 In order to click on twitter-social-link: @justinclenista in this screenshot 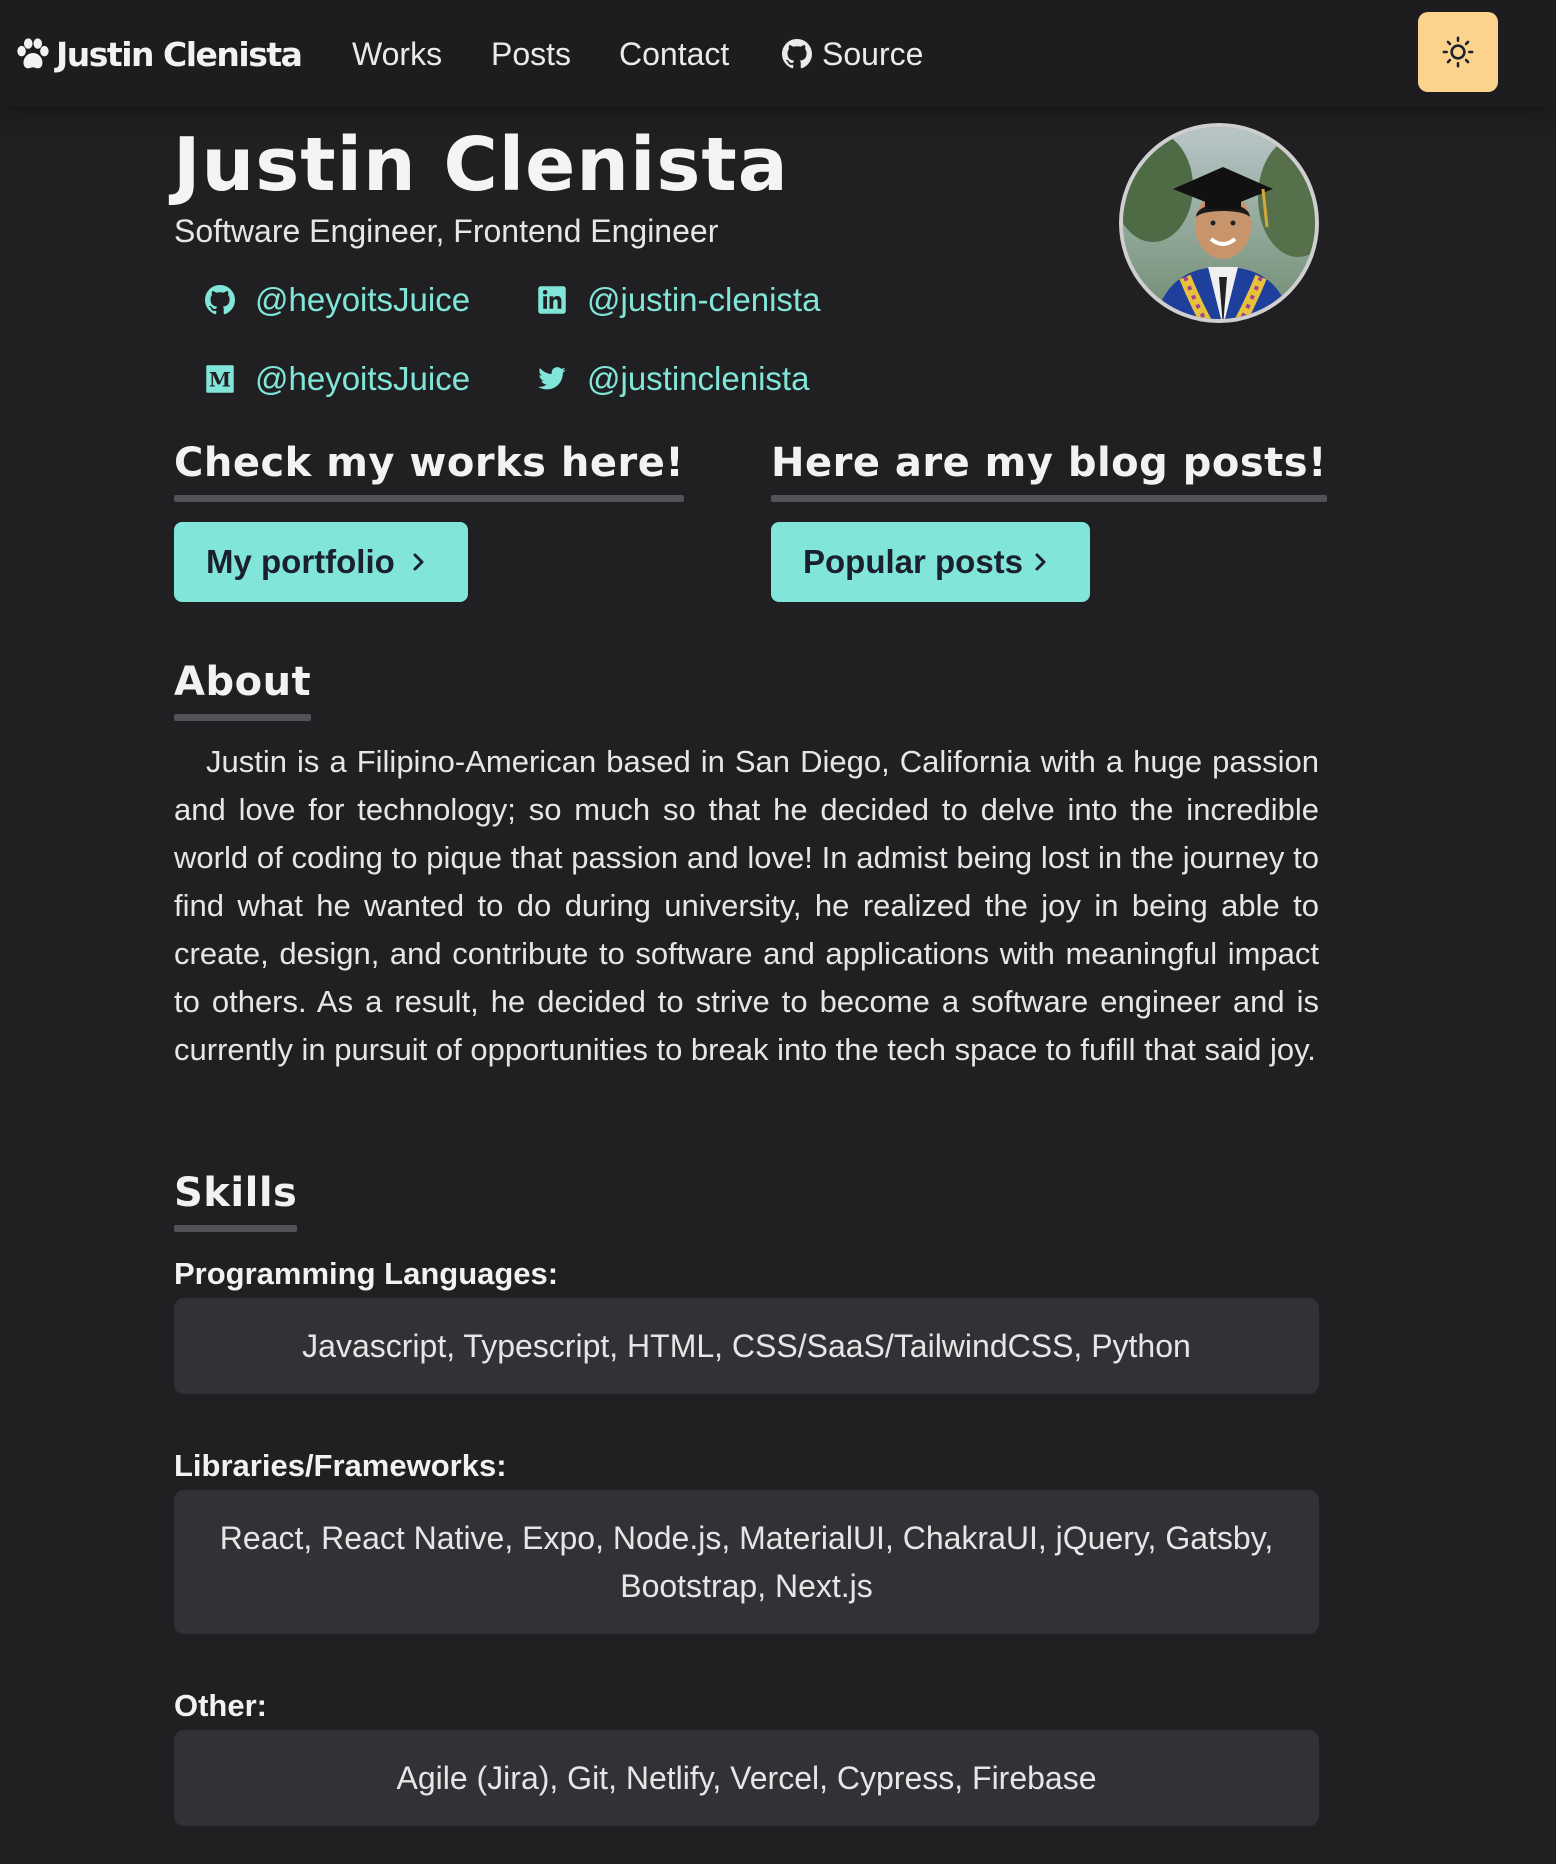, I will do `click(673, 379)`.